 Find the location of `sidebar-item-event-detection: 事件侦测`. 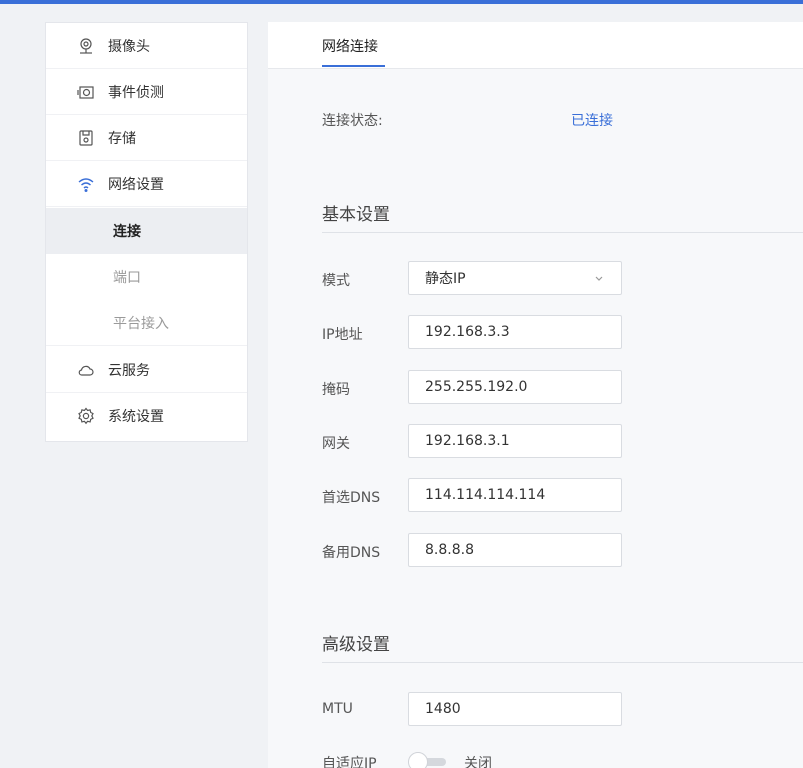

sidebar-item-event-detection: 事件侦测 is located at coordinates (146, 92).